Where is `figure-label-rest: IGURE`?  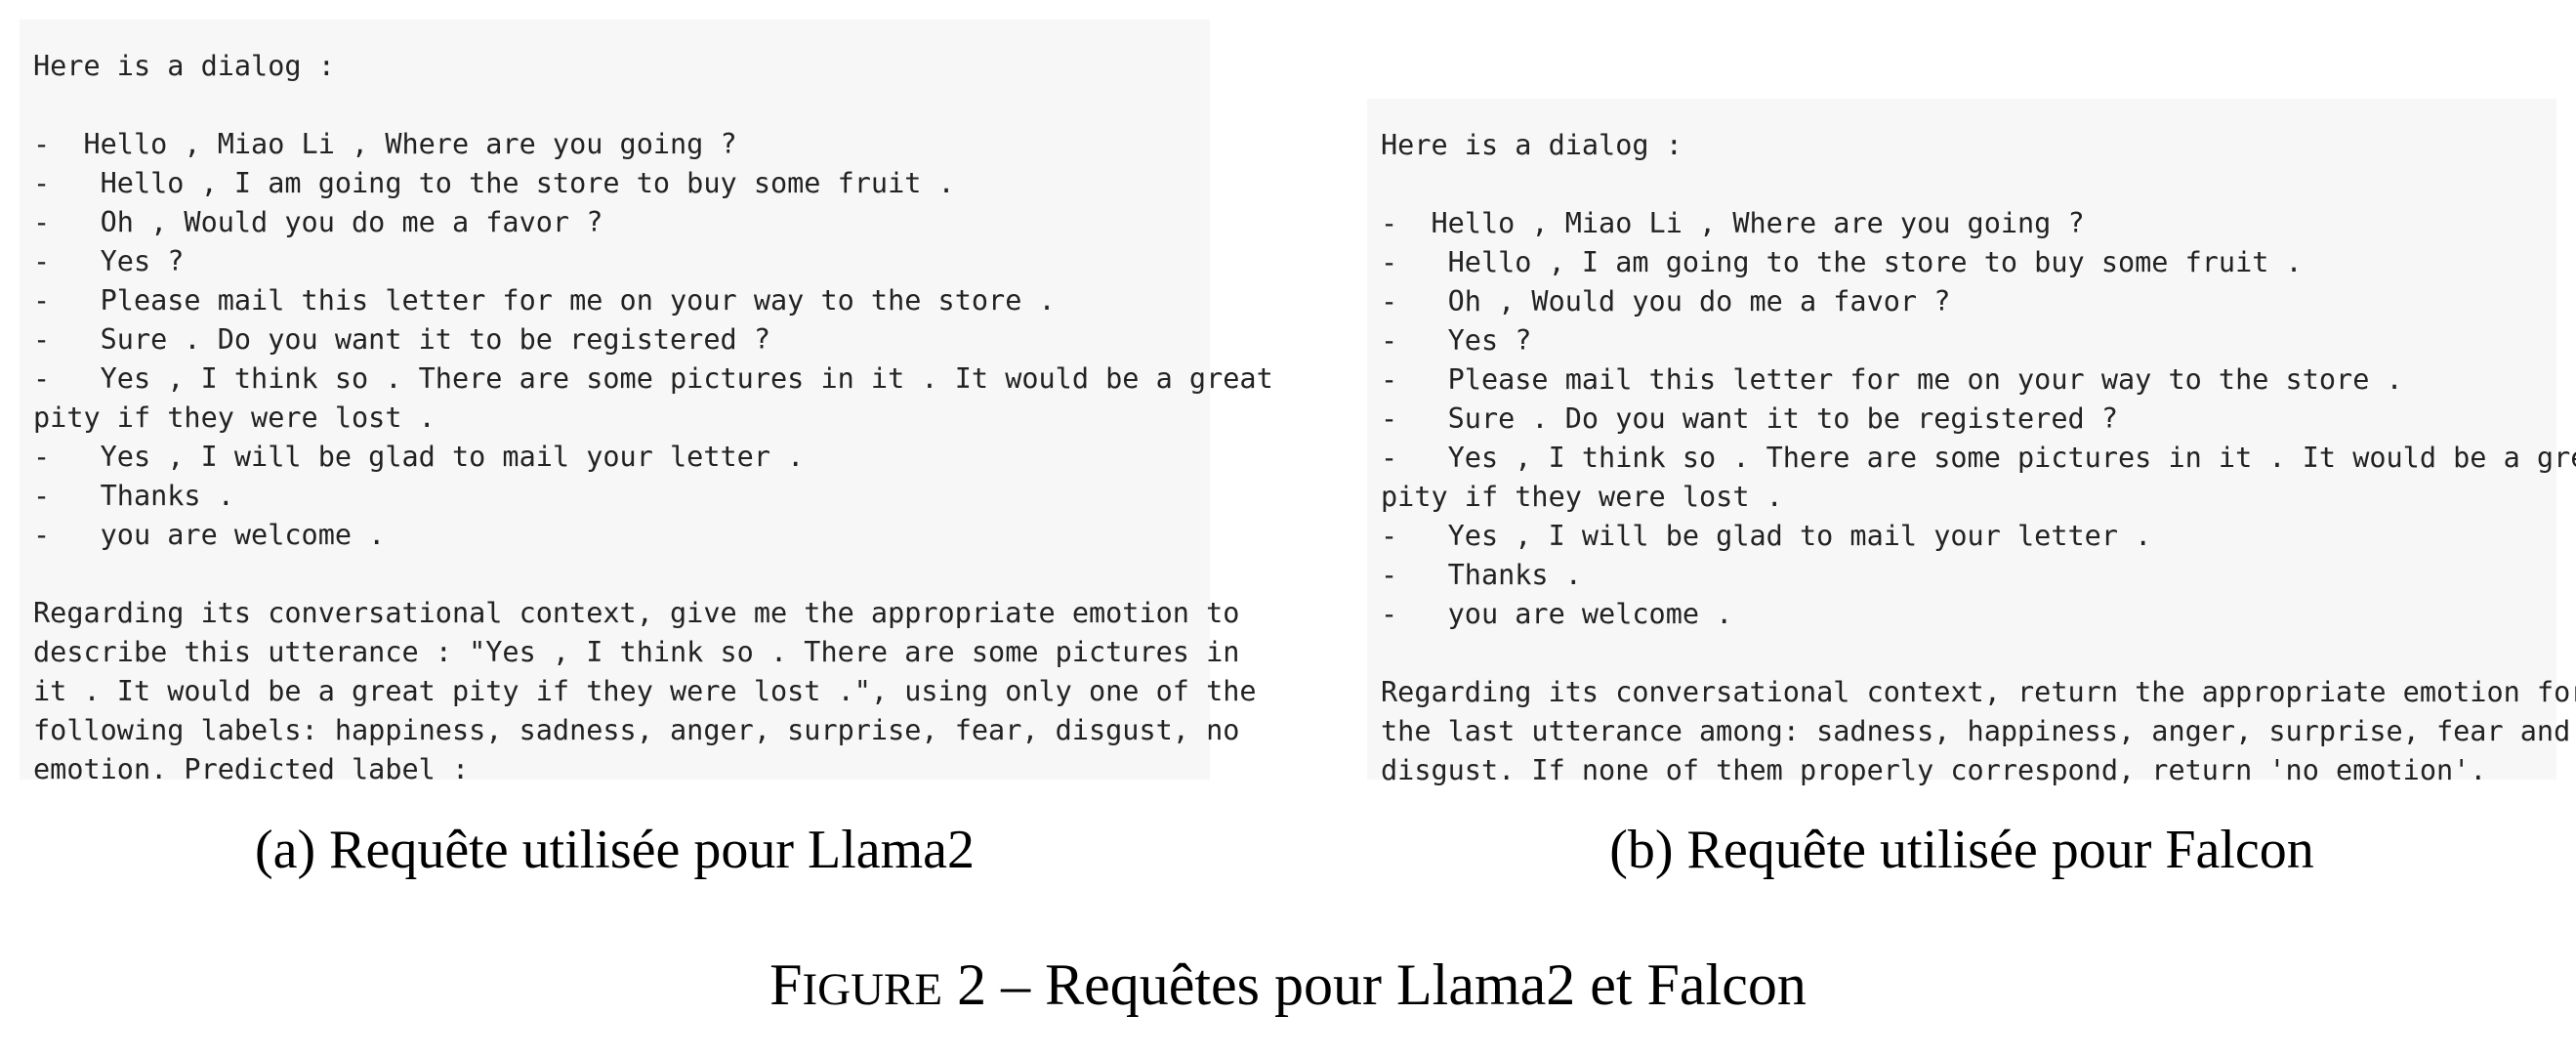 figure-label-rest: IGURE is located at coordinates (872, 989).